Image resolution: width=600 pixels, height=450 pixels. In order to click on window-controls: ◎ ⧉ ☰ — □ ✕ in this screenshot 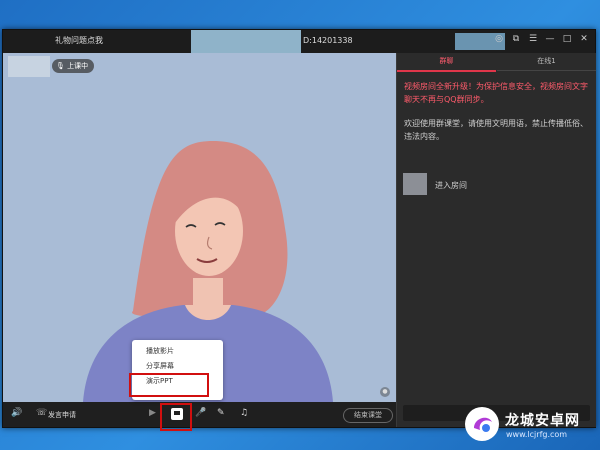, I will do `click(541, 39)`.